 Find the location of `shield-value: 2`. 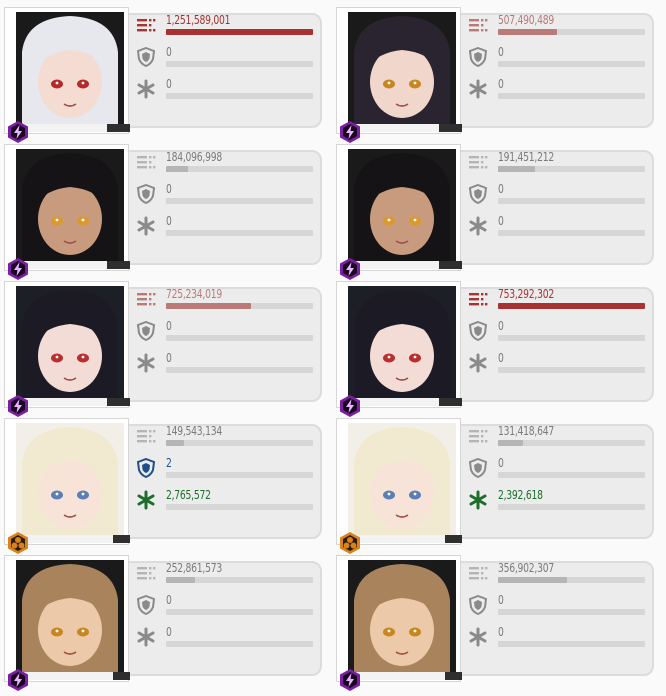

shield-value: 2 is located at coordinates (169, 462).